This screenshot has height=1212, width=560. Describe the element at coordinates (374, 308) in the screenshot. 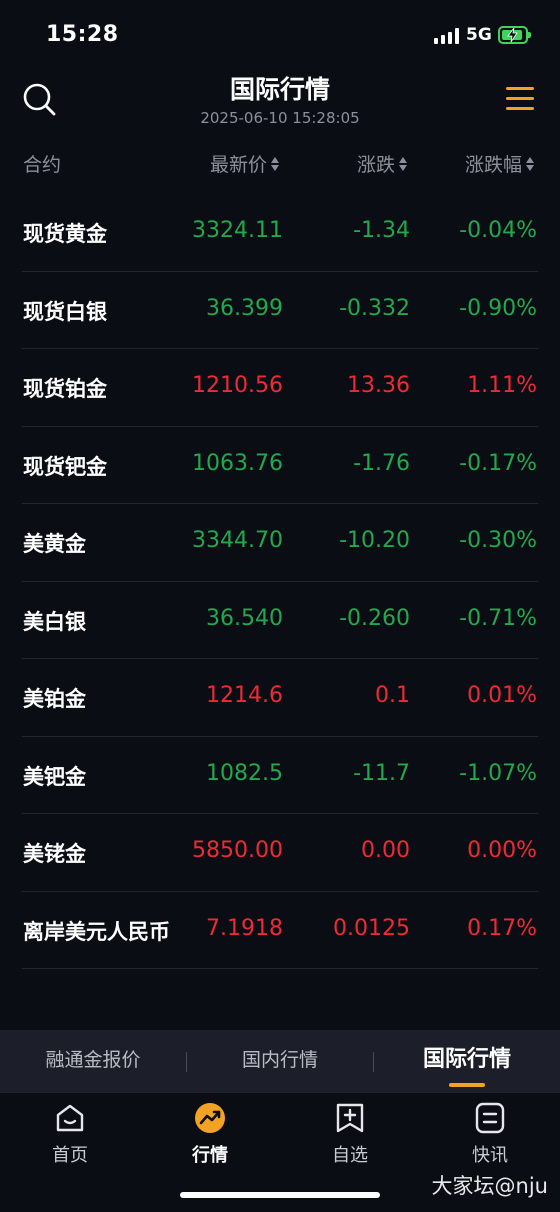

I see `quote-change: -0.332` at that location.